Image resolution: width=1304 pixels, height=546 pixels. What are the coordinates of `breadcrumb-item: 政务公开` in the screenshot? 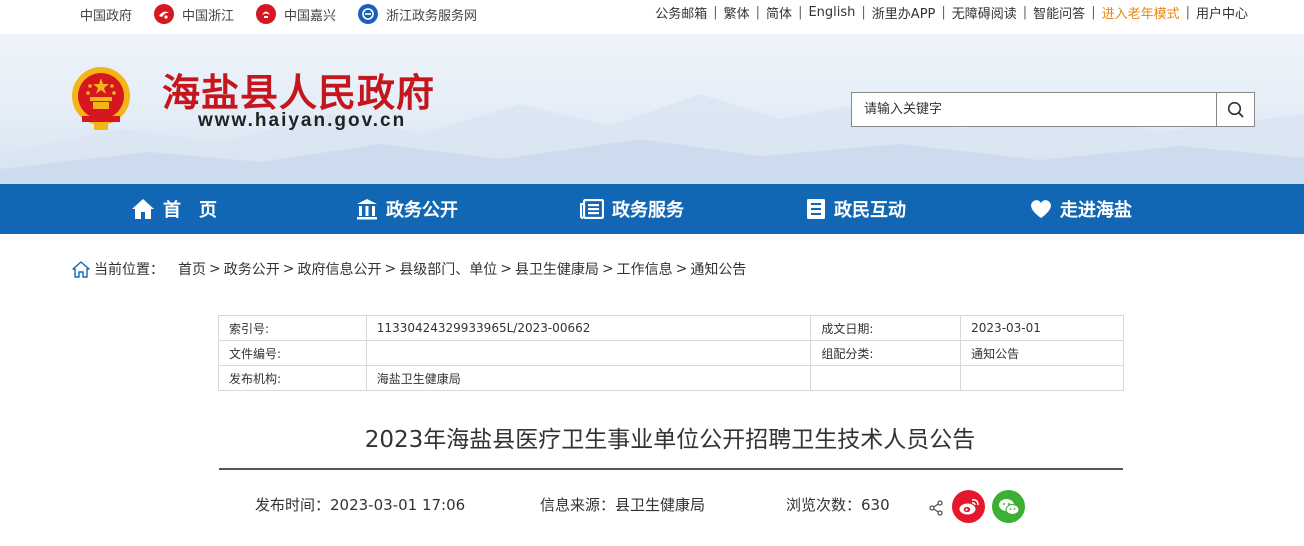 It's located at (252, 269).